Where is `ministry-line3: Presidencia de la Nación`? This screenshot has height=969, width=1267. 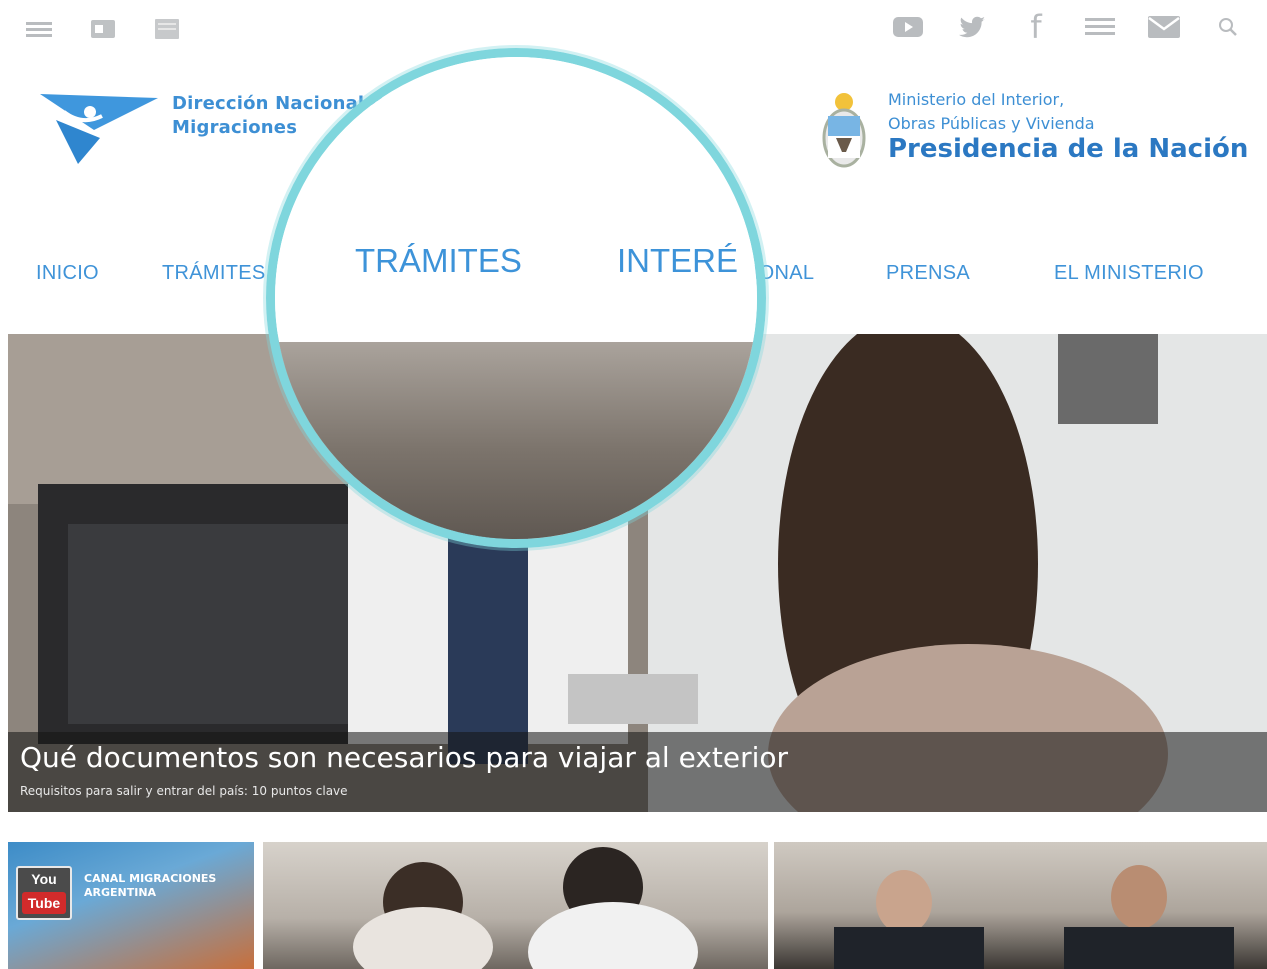 ministry-line3: Presidencia de la Nación is located at coordinates (1068, 149).